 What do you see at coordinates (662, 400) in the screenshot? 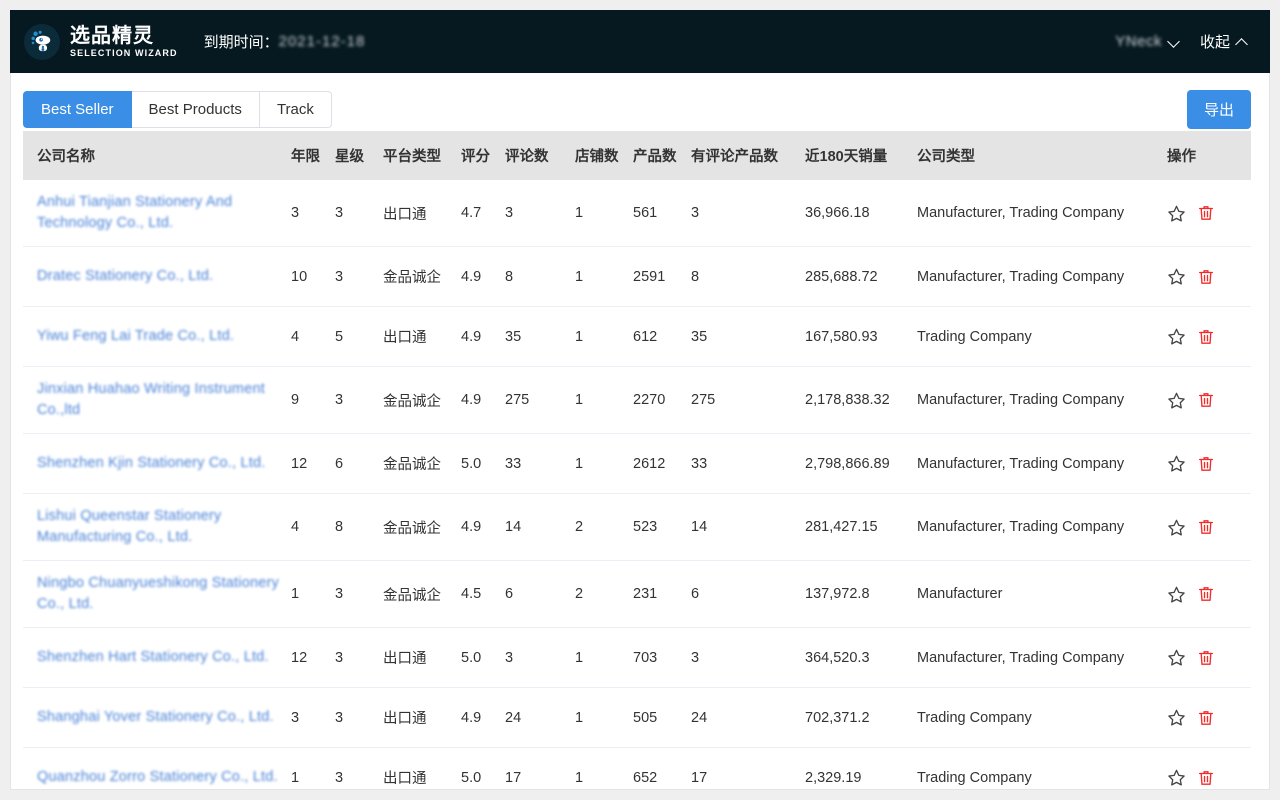
I see `cell-products: 2270` at bounding box center [662, 400].